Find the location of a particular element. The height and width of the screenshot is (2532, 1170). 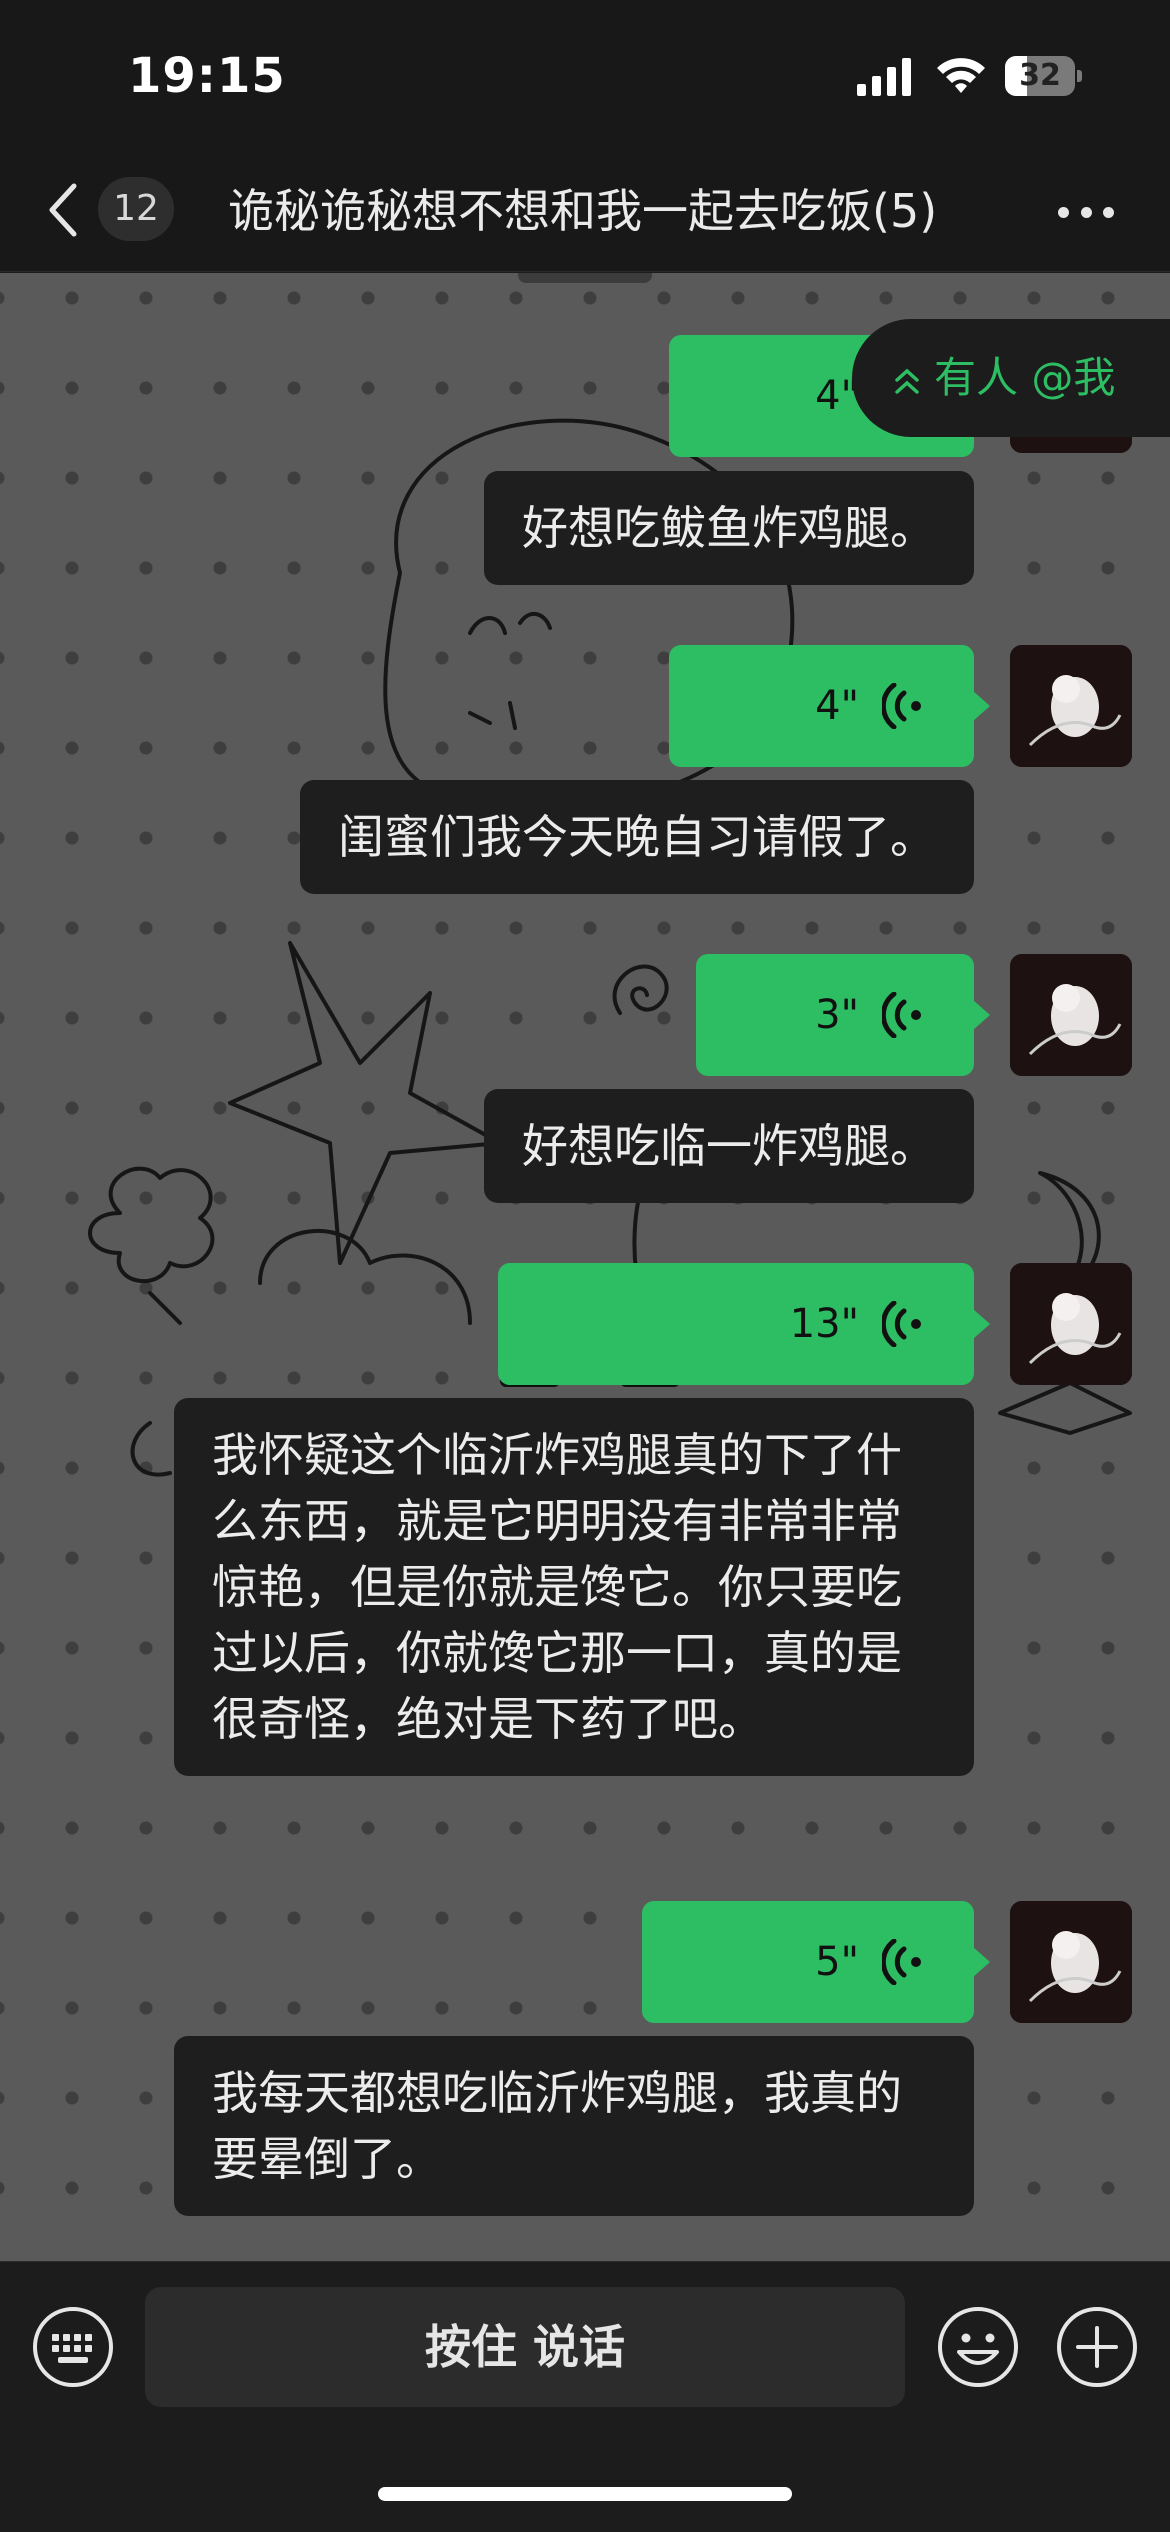

voice-duration: 3" is located at coordinates (837, 1015).